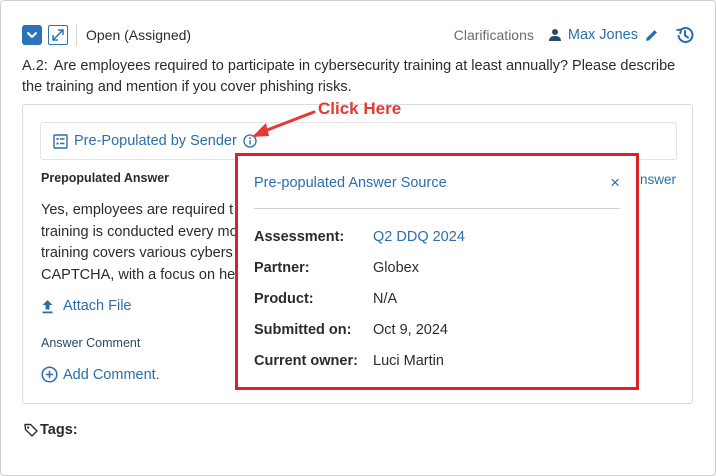 This screenshot has width=716, height=476. I want to click on user-icon, so click(555, 35).